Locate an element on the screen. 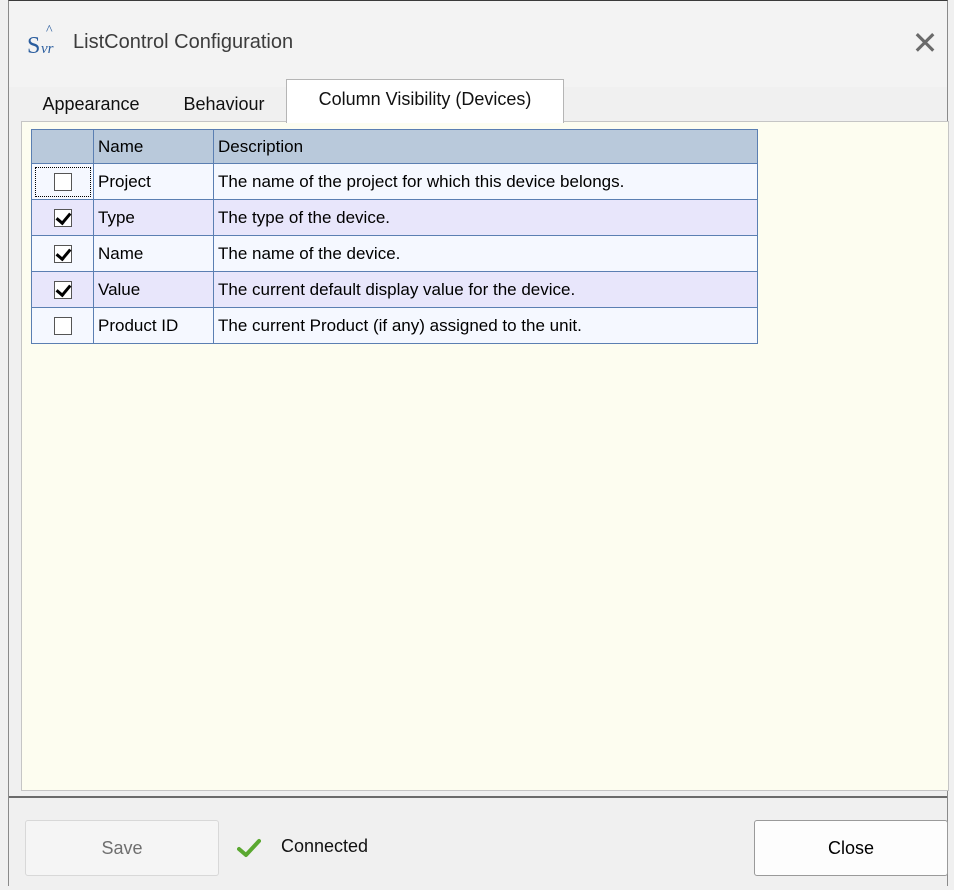 The height and width of the screenshot is (890, 954). row-name: Project is located at coordinates (153, 181).